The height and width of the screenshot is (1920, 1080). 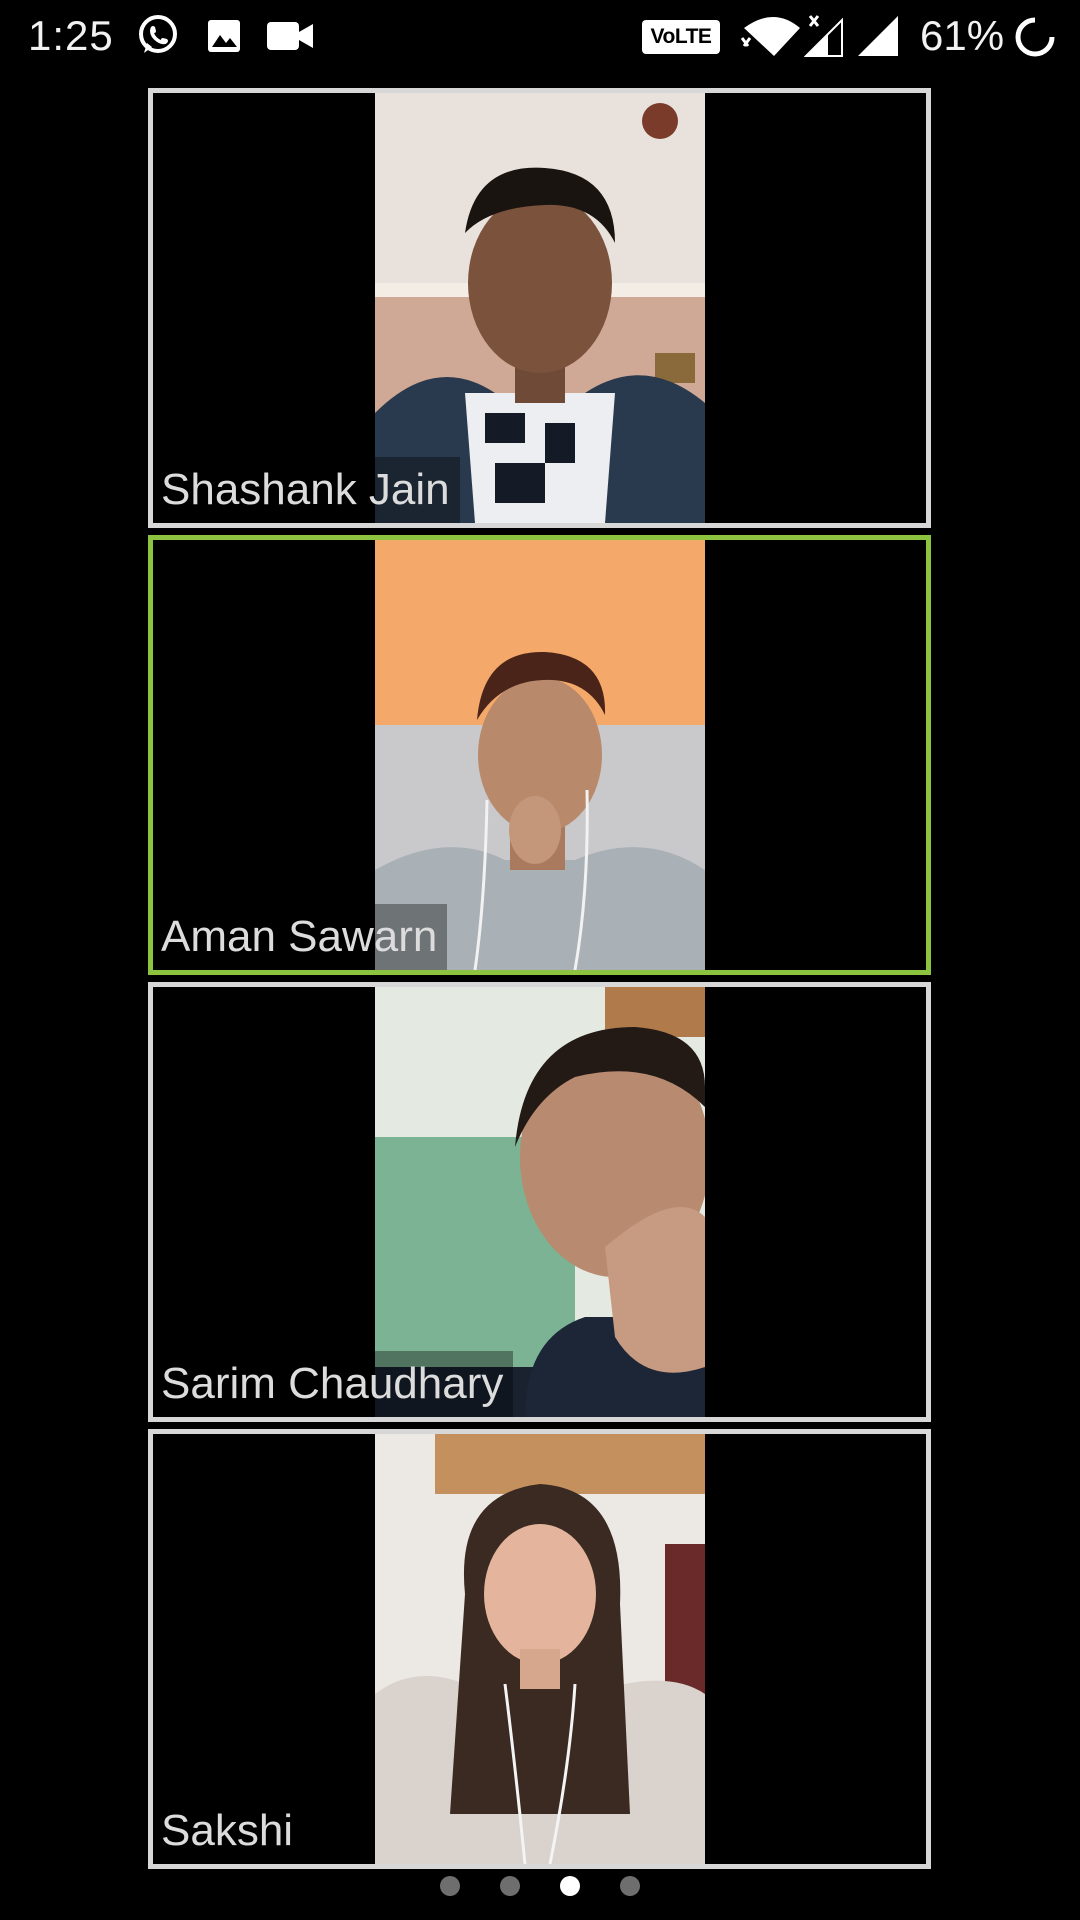 I want to click on video-feed, so click(x=540, y=1649).